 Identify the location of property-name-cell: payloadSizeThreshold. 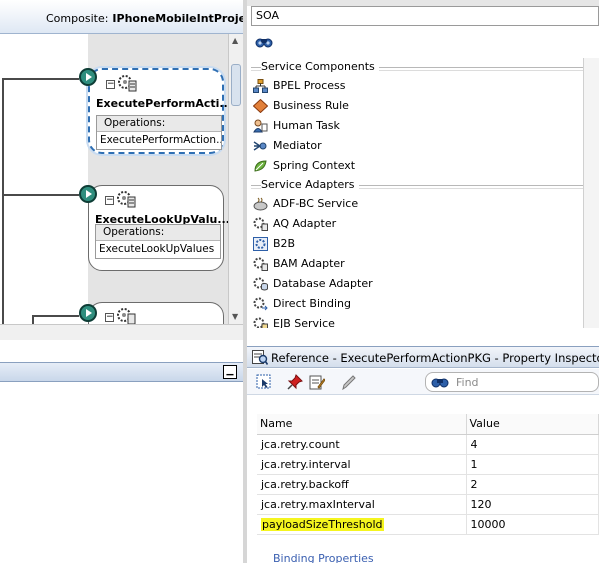
(362, 524).